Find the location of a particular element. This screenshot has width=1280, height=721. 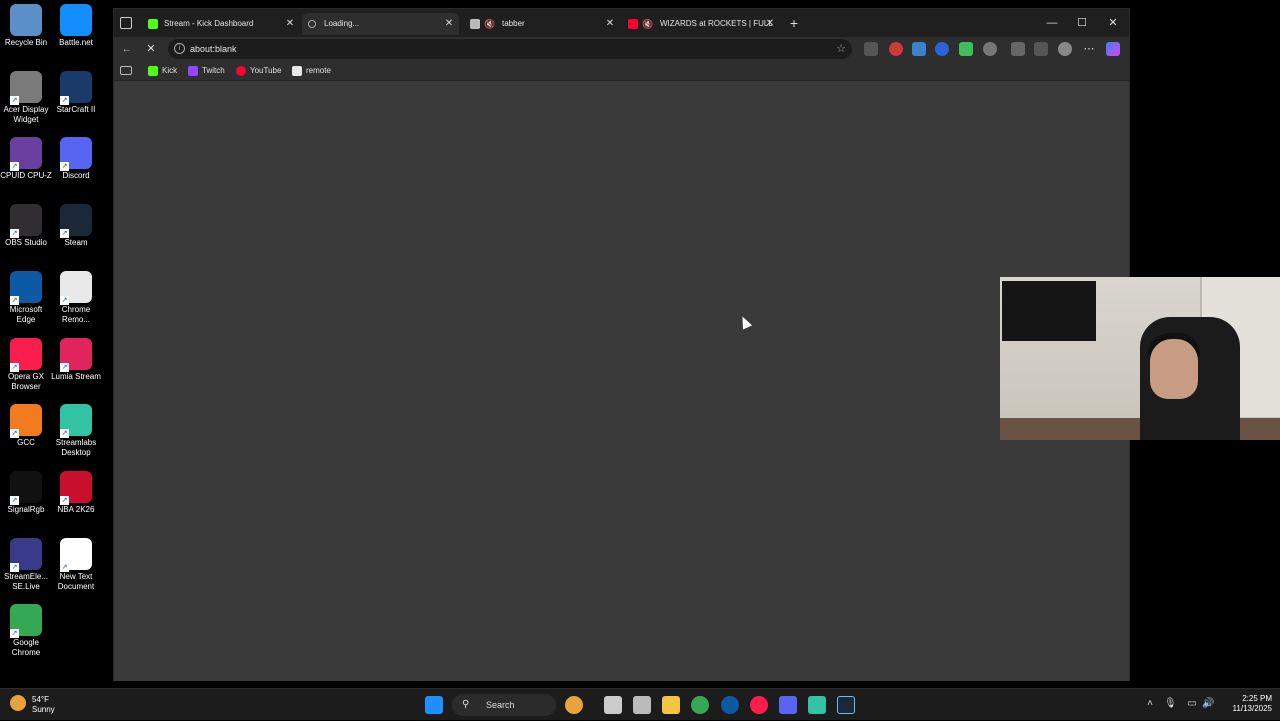

desktop-icon: NBA 2K26 is located at coordinates (76, 491).